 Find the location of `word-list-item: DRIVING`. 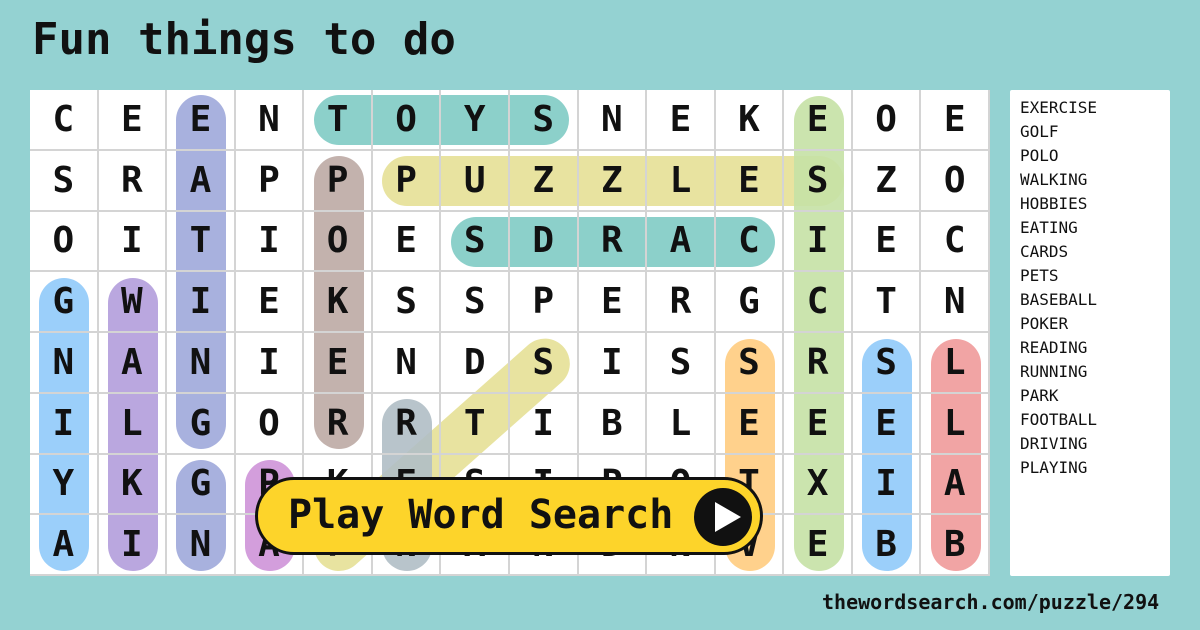

word-list-item: DRIVING is located at coordinates (1054, 443).